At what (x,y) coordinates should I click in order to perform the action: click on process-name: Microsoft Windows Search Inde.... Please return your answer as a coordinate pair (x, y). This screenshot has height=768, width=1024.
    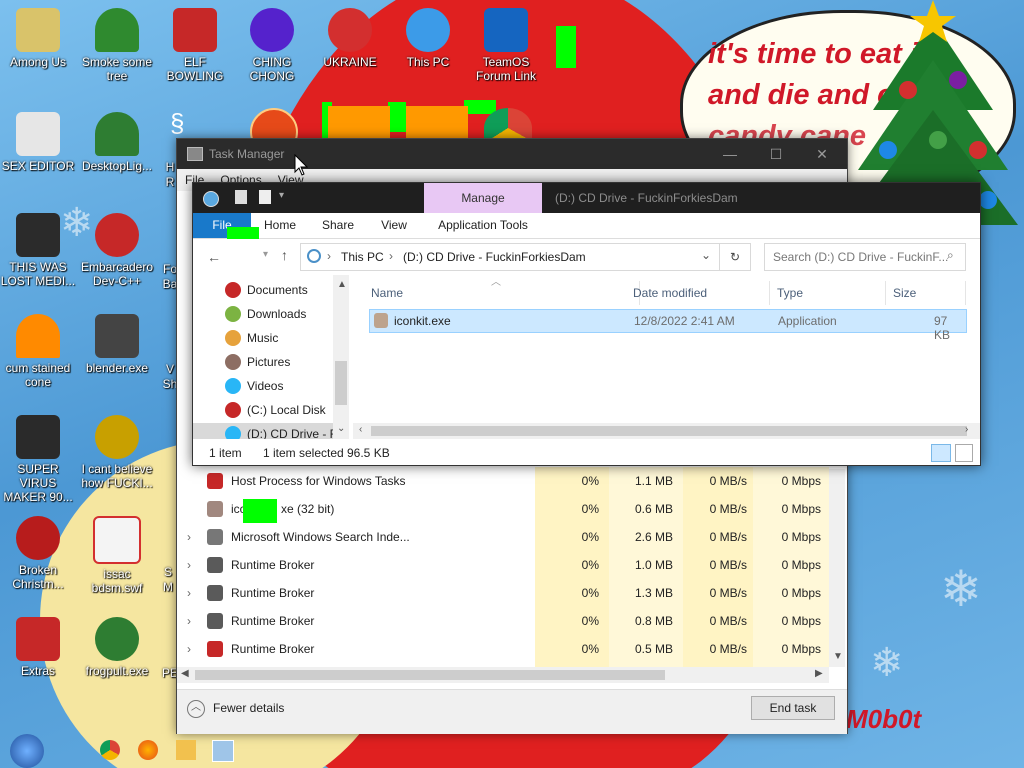
    Looking at the image, I should click on (320, 537).